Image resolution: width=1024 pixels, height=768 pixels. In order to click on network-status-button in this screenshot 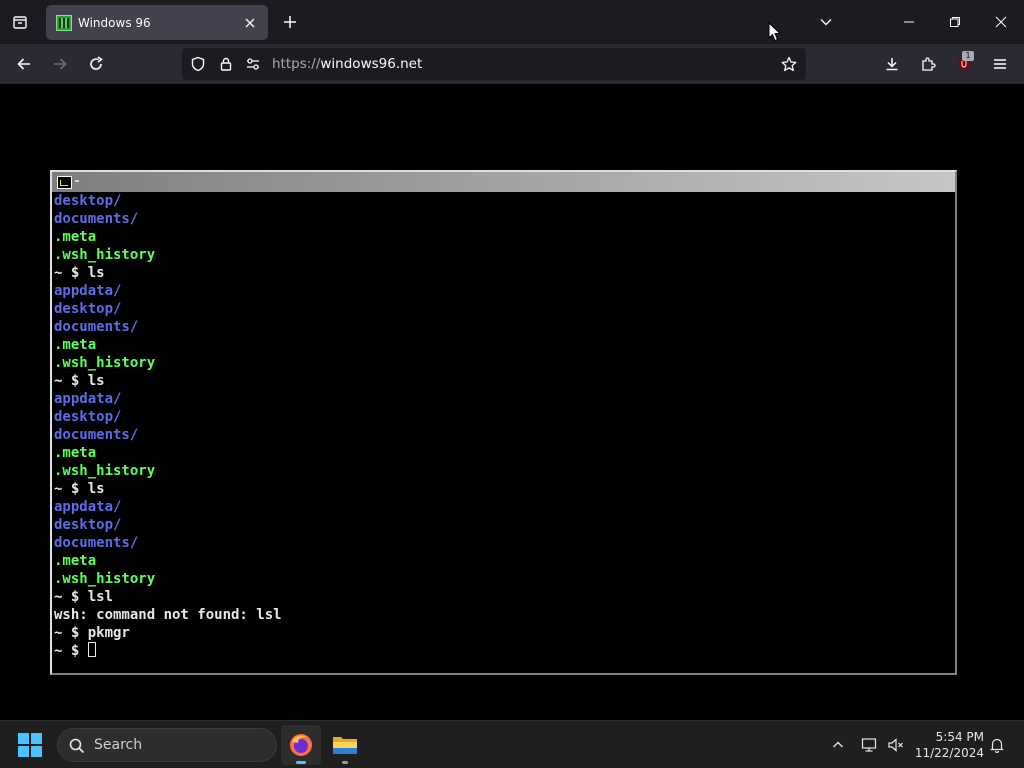, I will do `click(870, 745)`.